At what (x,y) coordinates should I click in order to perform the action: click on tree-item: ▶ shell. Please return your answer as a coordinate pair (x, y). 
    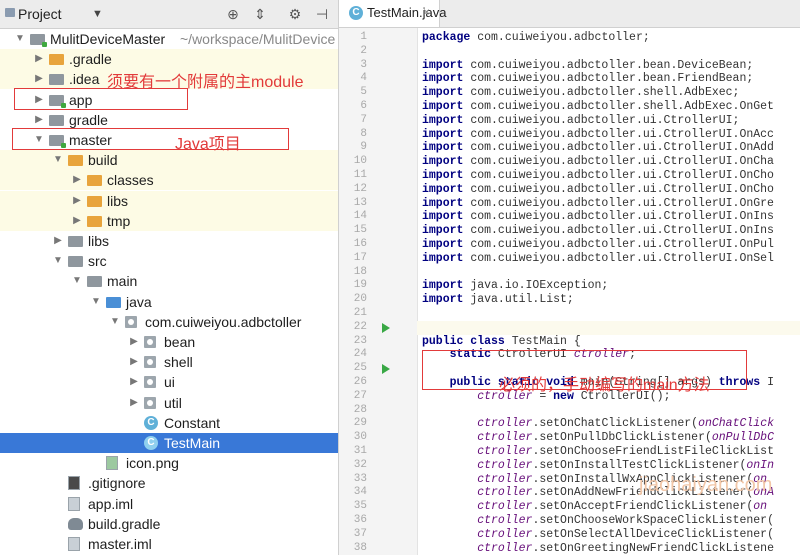
    Looking at the image, I should click on (169, 362).